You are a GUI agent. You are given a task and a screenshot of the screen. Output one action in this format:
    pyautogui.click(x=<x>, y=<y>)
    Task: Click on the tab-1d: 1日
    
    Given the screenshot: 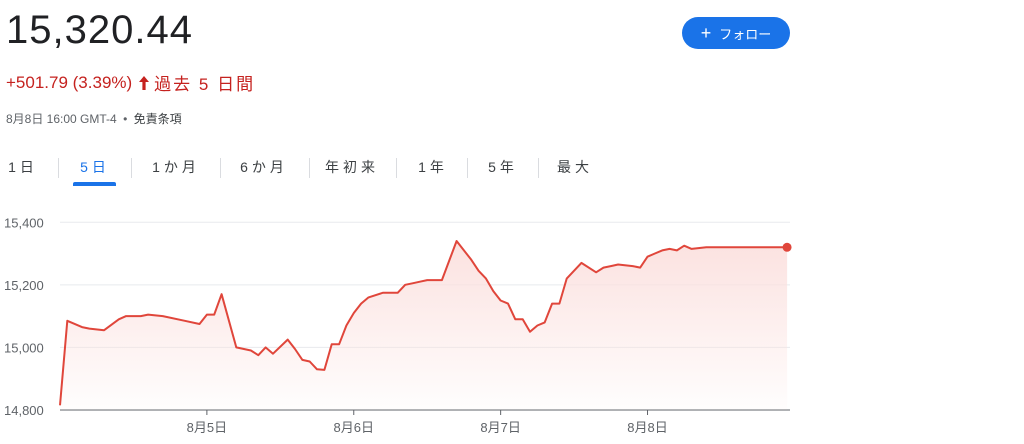 What is the action you would take?
    pyautogui.click(x=23, y=167)
    